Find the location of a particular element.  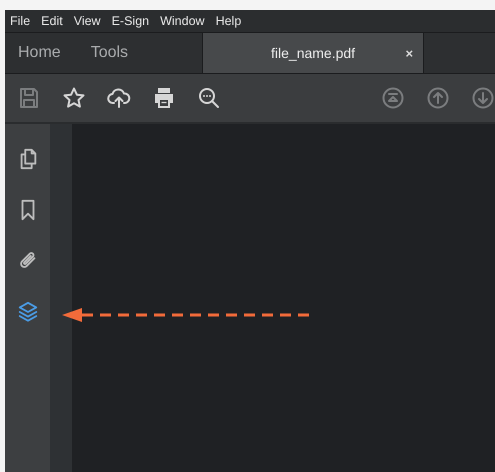

menu-item: File is located at coordinates (20, 21).